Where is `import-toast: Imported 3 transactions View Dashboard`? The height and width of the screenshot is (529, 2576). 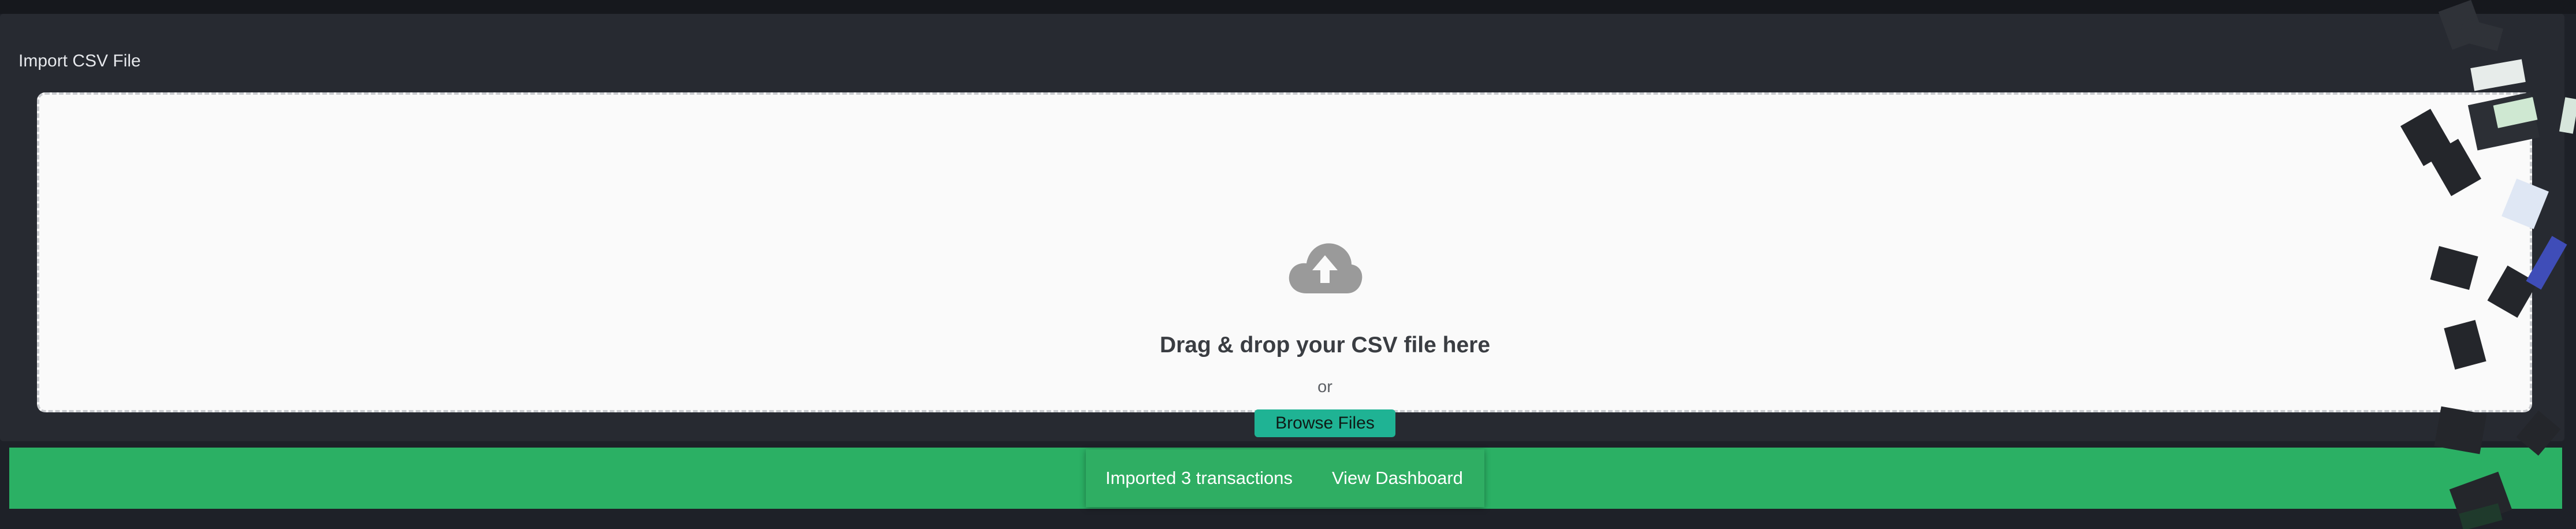
import-toast: Imported 3 transactions View Dashboard is located at coordinates (1285, 478).